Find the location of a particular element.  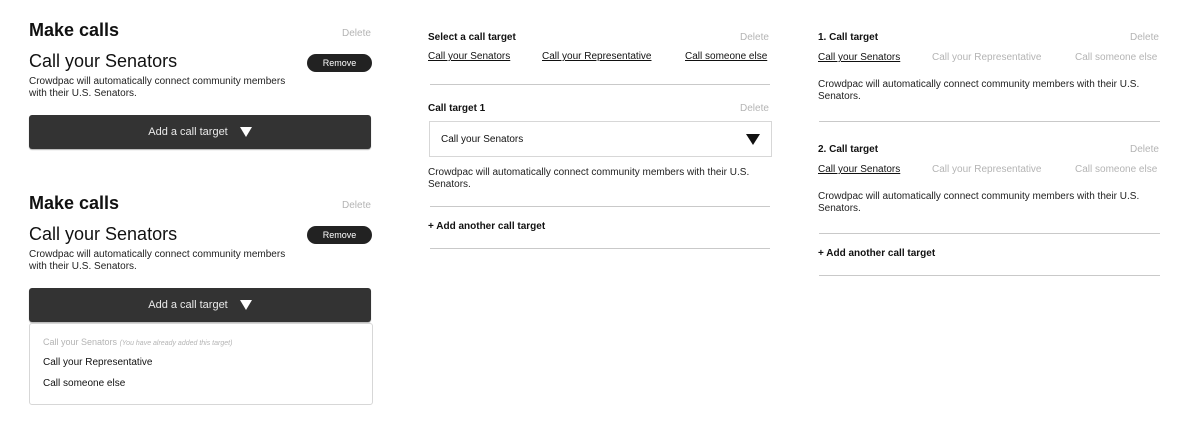

call-target-heading: Call target 1 is located at coordinates (457, 108).